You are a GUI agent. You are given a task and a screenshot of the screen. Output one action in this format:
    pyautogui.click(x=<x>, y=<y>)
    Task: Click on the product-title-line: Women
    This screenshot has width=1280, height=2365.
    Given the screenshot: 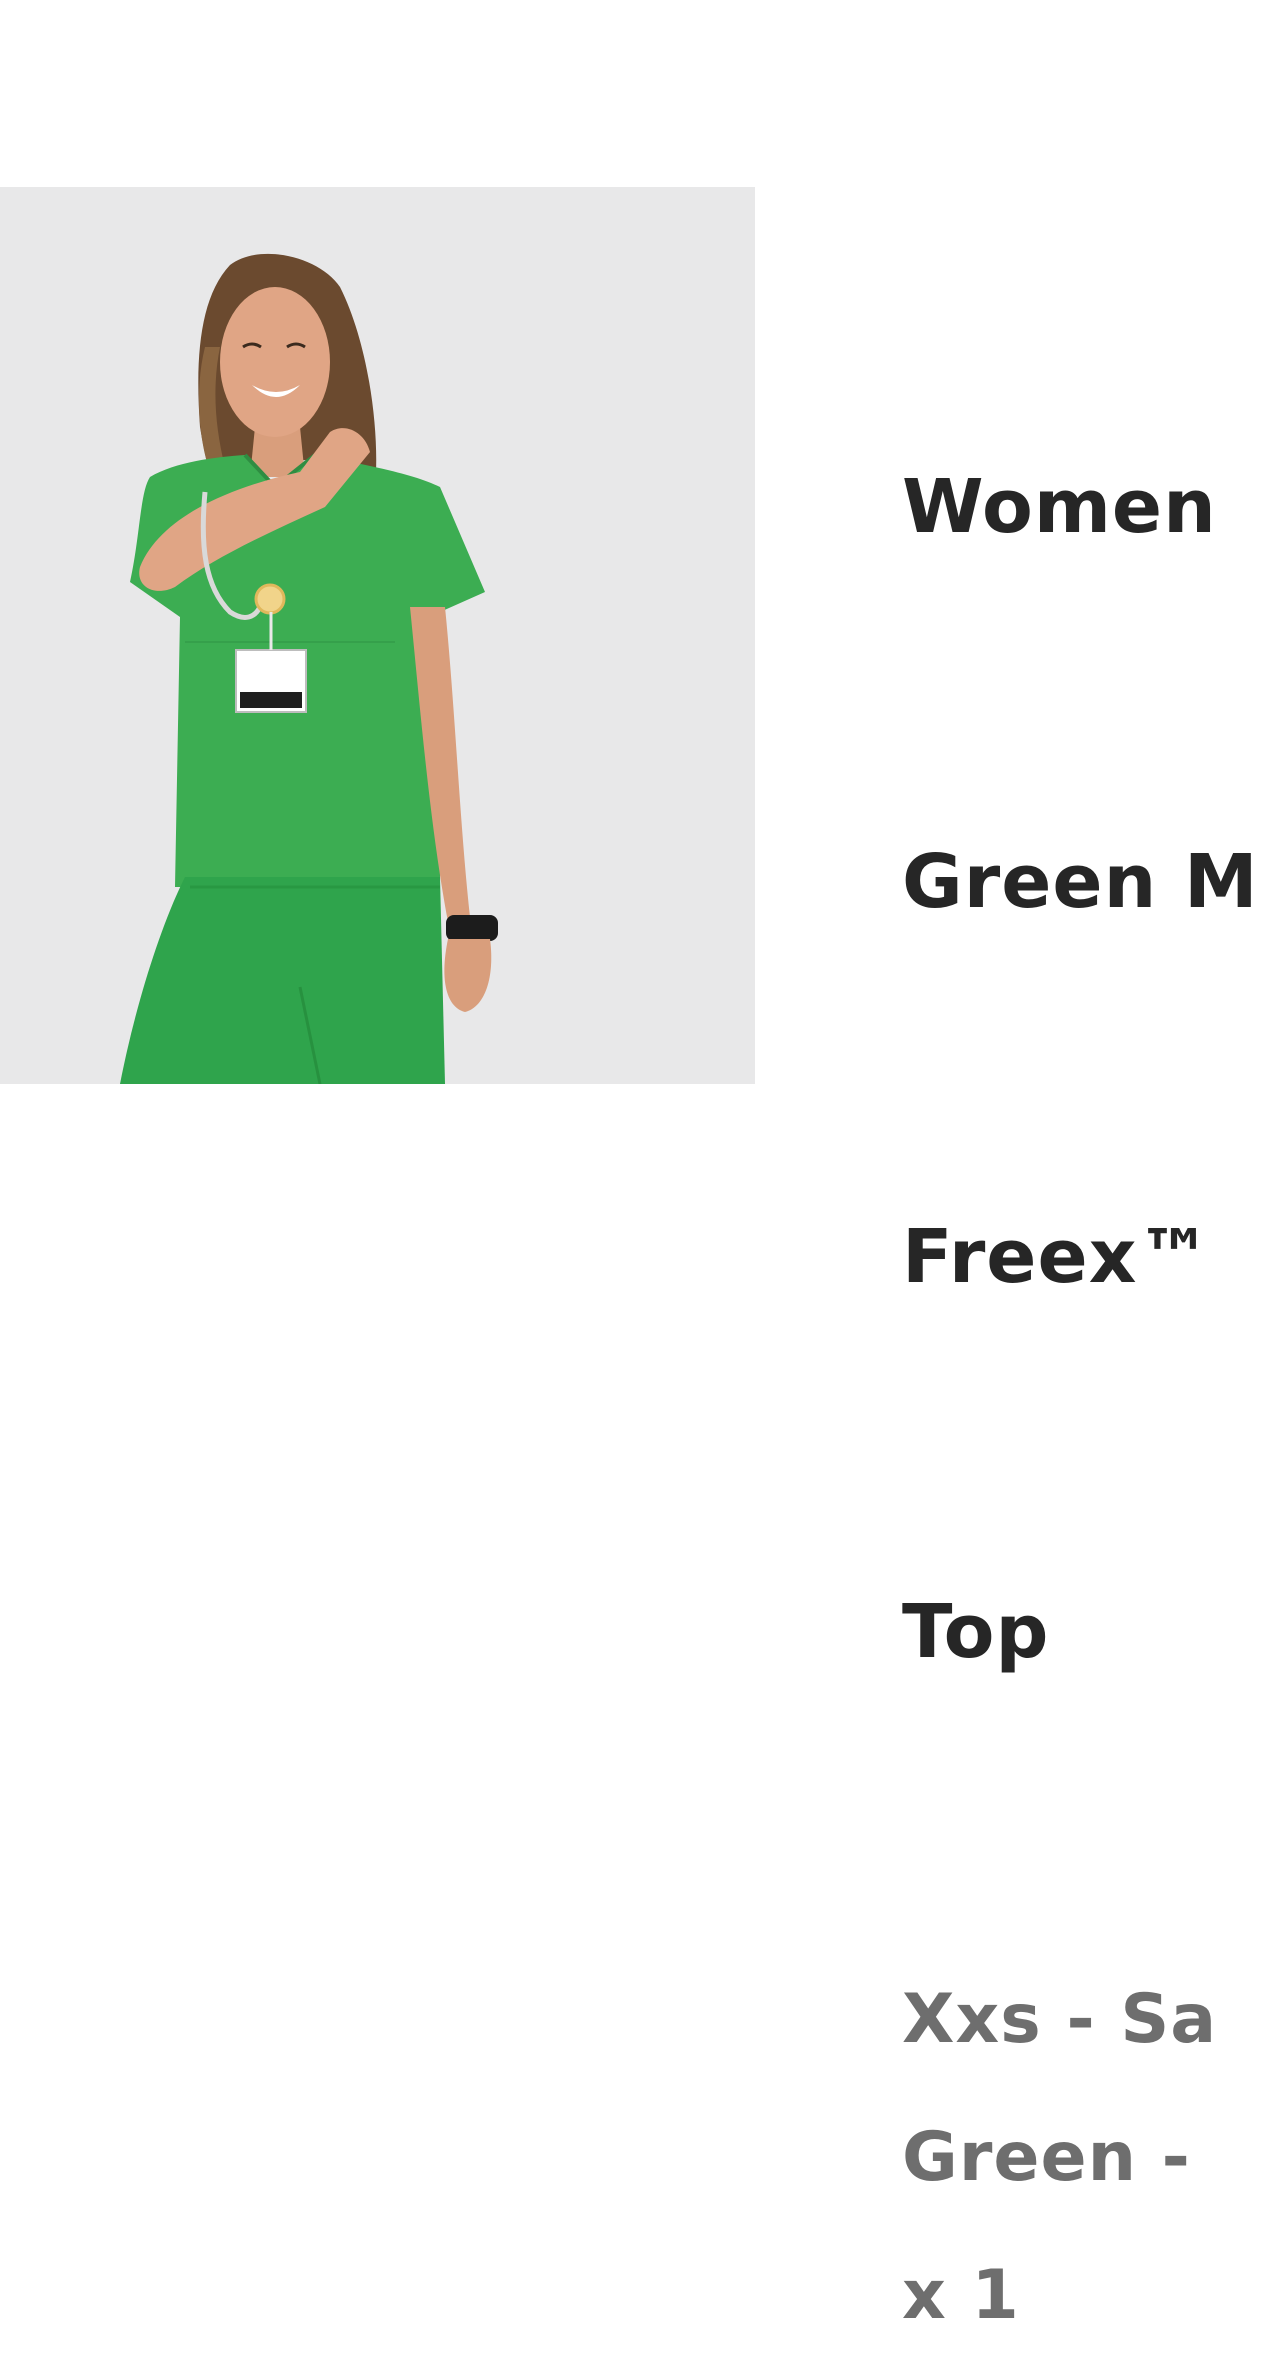 What is the action you would take?
    pyautogui.click(x=1059, y=507)
    